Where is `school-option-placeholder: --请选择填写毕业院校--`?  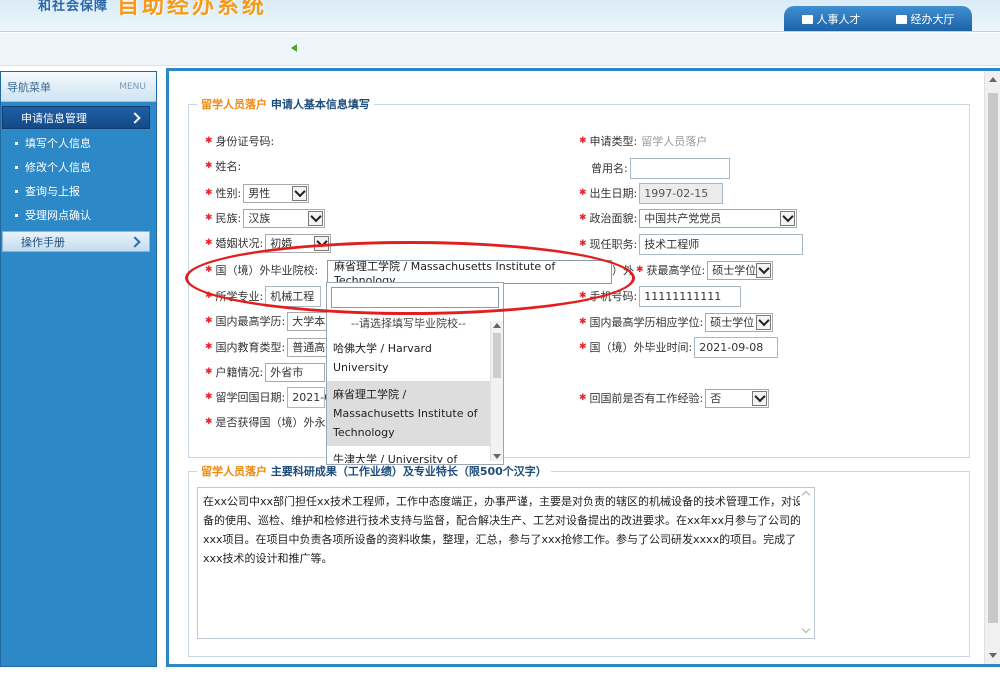
school-option-placeholder: --请选择填写毕业院校-- is located at coordinates (408, 324).